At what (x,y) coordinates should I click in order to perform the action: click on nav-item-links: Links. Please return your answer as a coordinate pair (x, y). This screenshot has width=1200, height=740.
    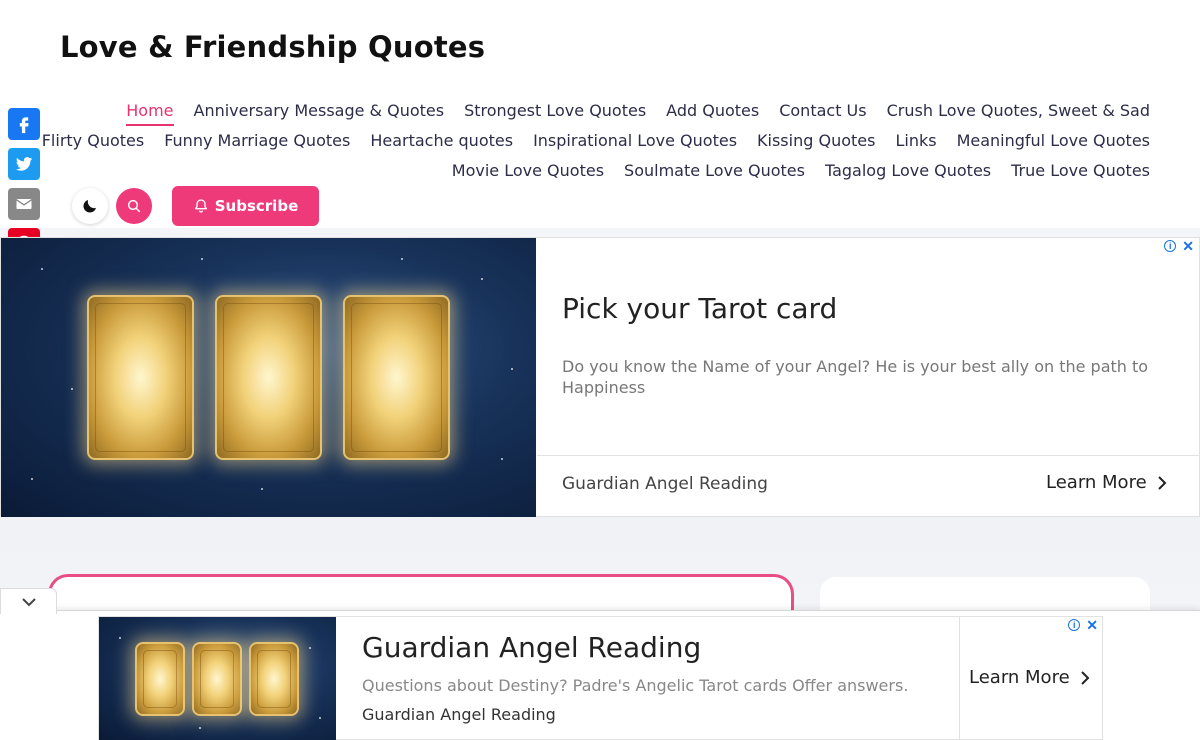
    Looking at the image, I should click on (915, 141).